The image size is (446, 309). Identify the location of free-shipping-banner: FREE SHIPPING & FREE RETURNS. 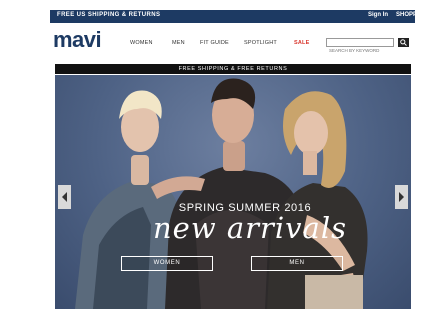
(233, 69).